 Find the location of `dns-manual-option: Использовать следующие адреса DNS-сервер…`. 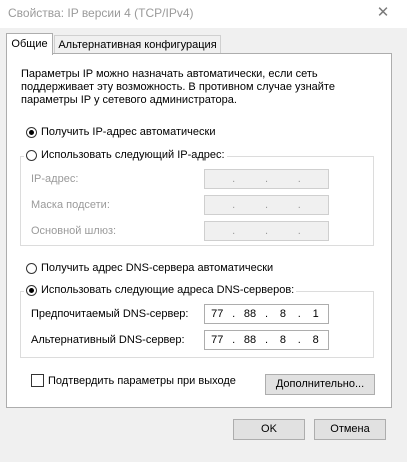

dns-manual-option: Использовать следующие адреса DNS-сервер… is located at coordinates (160, 290).